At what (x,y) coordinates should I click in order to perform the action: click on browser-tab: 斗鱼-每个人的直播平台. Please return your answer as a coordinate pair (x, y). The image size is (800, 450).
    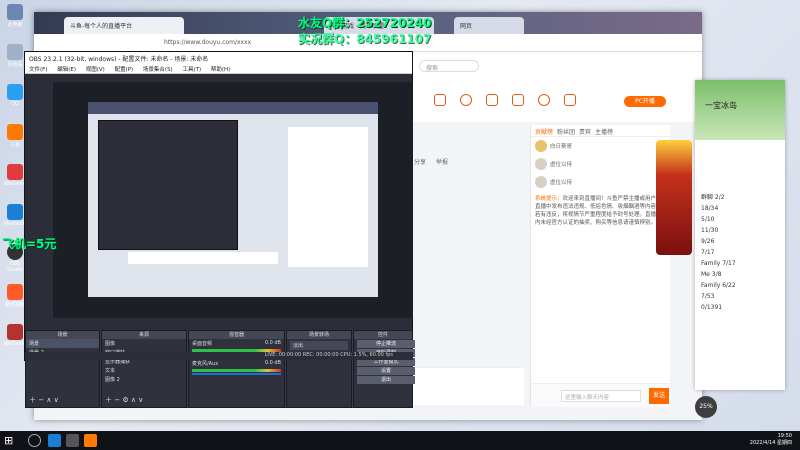
    Looking at the image, I should click on (124, 25).